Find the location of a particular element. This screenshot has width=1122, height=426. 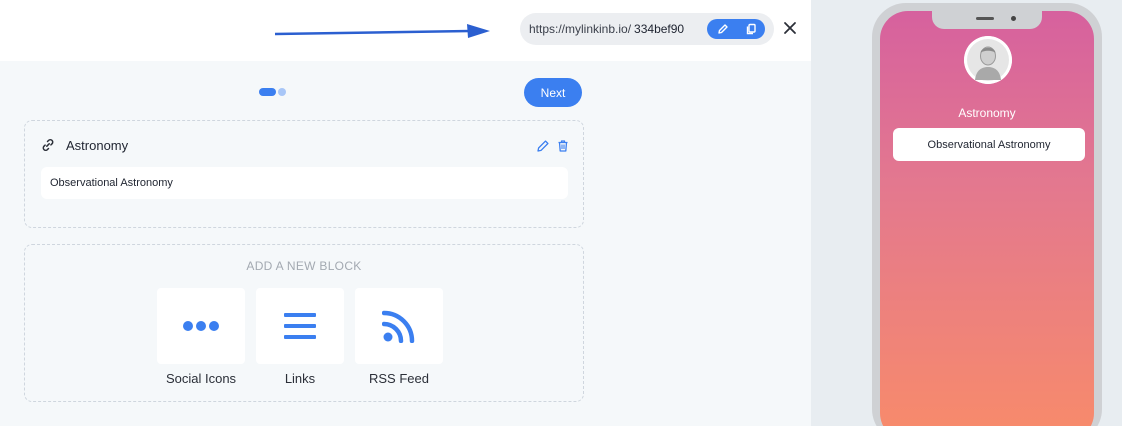

copy-icon is located at coordinates (751, 29).